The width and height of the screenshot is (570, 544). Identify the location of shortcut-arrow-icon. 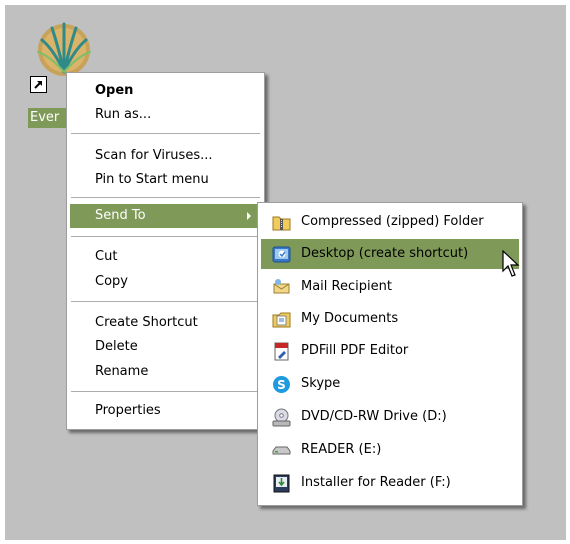
(38, 84).